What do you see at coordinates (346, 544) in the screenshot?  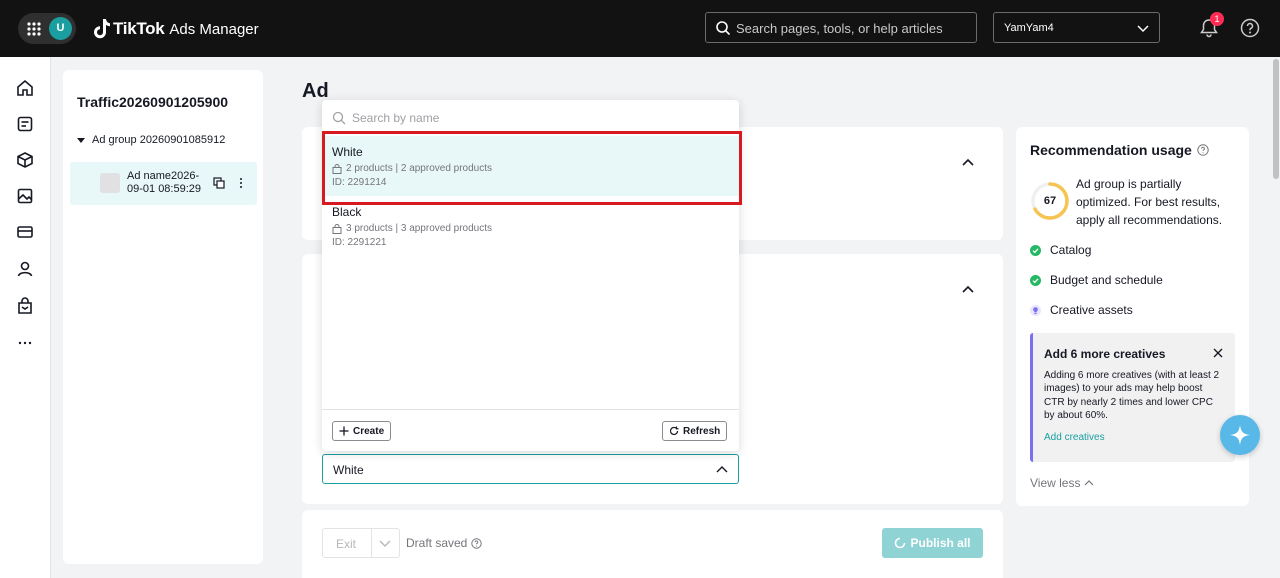 I see `exit-button: Exit` at bounding box center [346, 544].